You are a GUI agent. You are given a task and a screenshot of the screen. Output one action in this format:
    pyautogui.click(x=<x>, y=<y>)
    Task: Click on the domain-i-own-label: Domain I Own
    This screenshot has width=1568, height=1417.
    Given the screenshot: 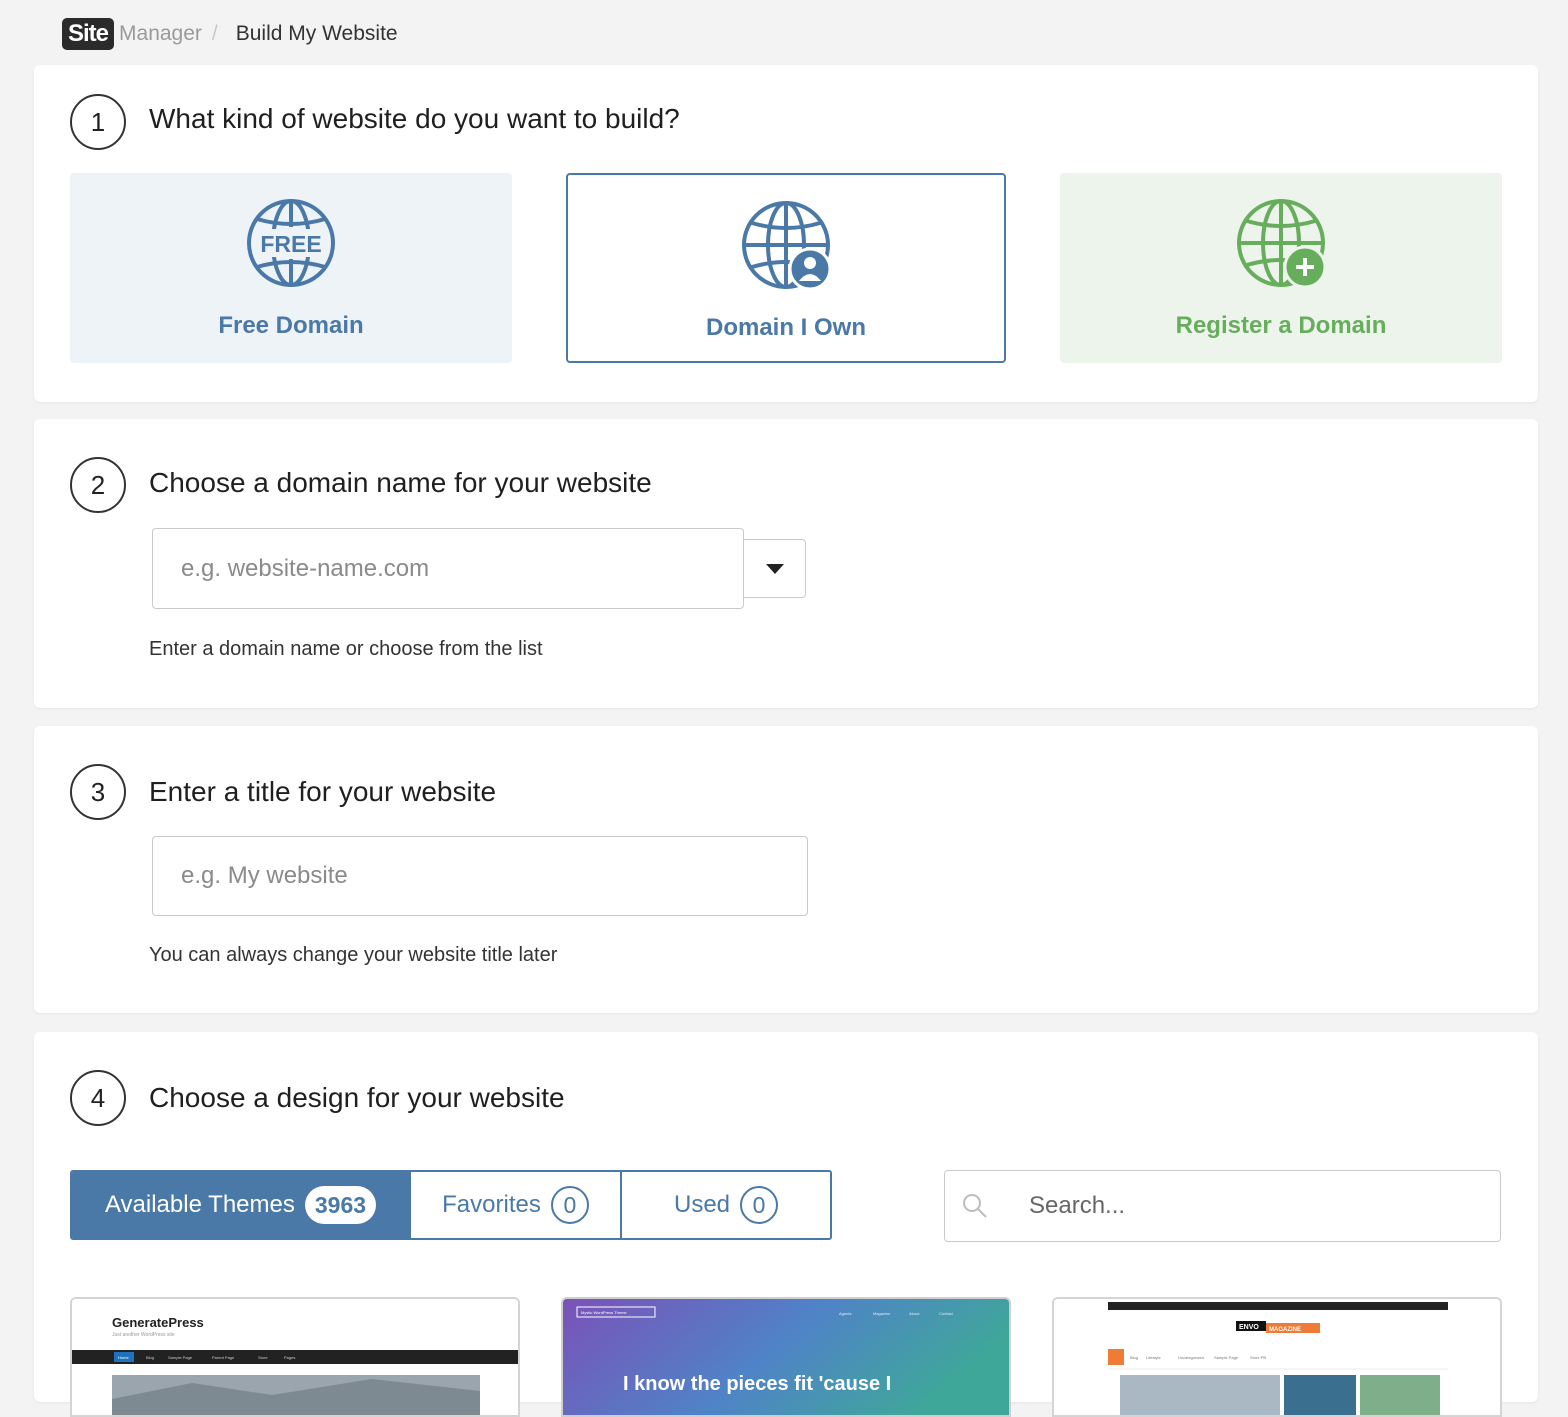 What is the action you would take?
    pyautogui.click(x=785, y=327)
    